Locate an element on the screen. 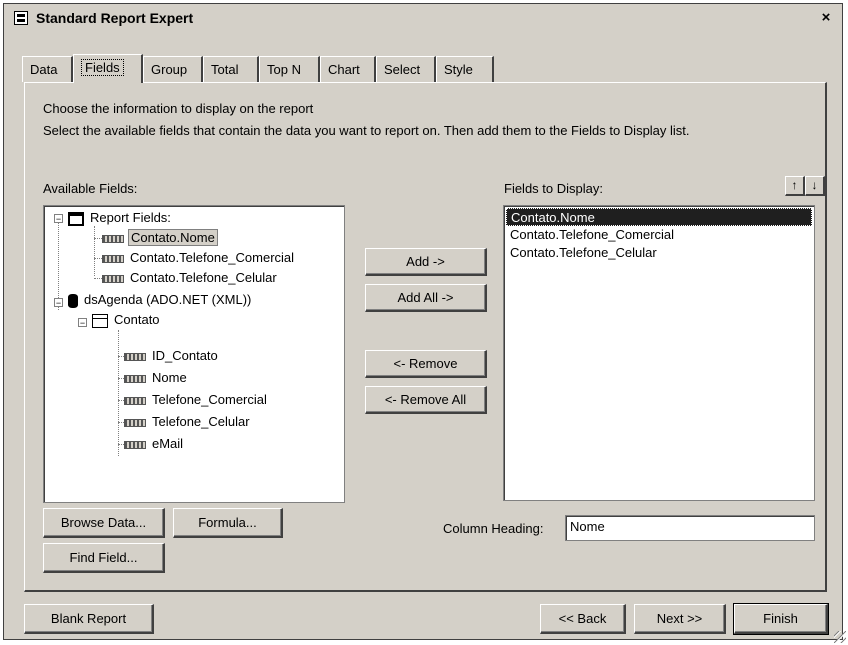 The width and height of the screenshot is (848, 645). tree-node-table-field: ID_Contato is located at coordinates (172, 356).